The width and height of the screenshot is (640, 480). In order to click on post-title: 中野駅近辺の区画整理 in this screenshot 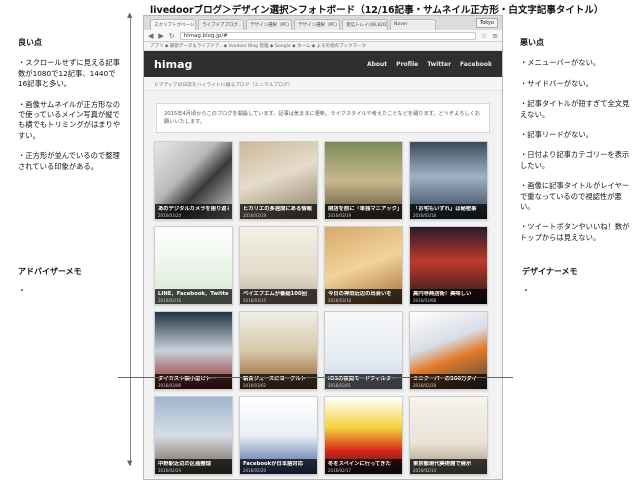, I will do `click(193, 464)`.